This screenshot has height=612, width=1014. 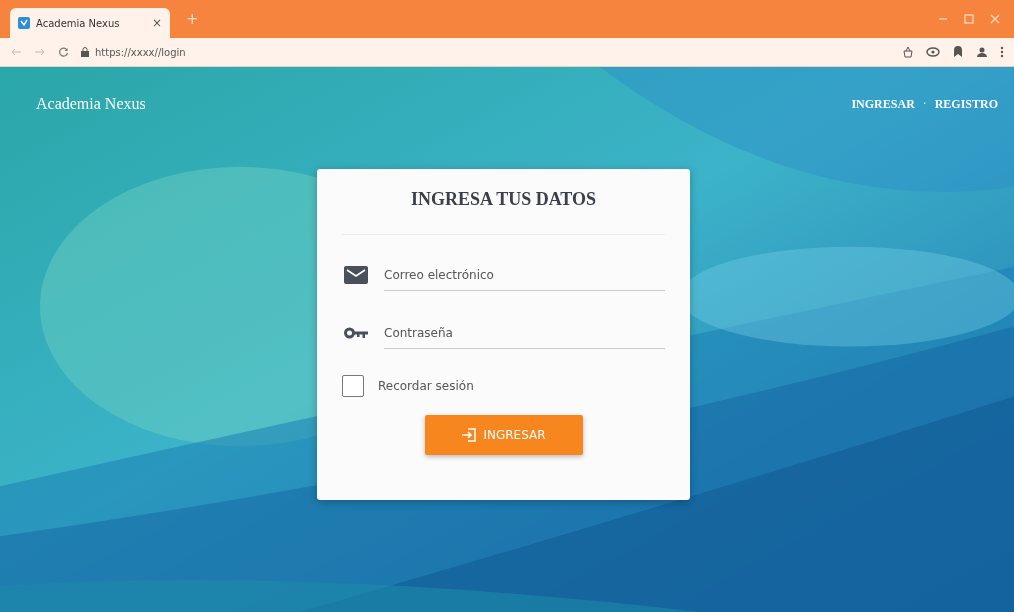 I want to click on reload-icon, so click(x=63, y=52).